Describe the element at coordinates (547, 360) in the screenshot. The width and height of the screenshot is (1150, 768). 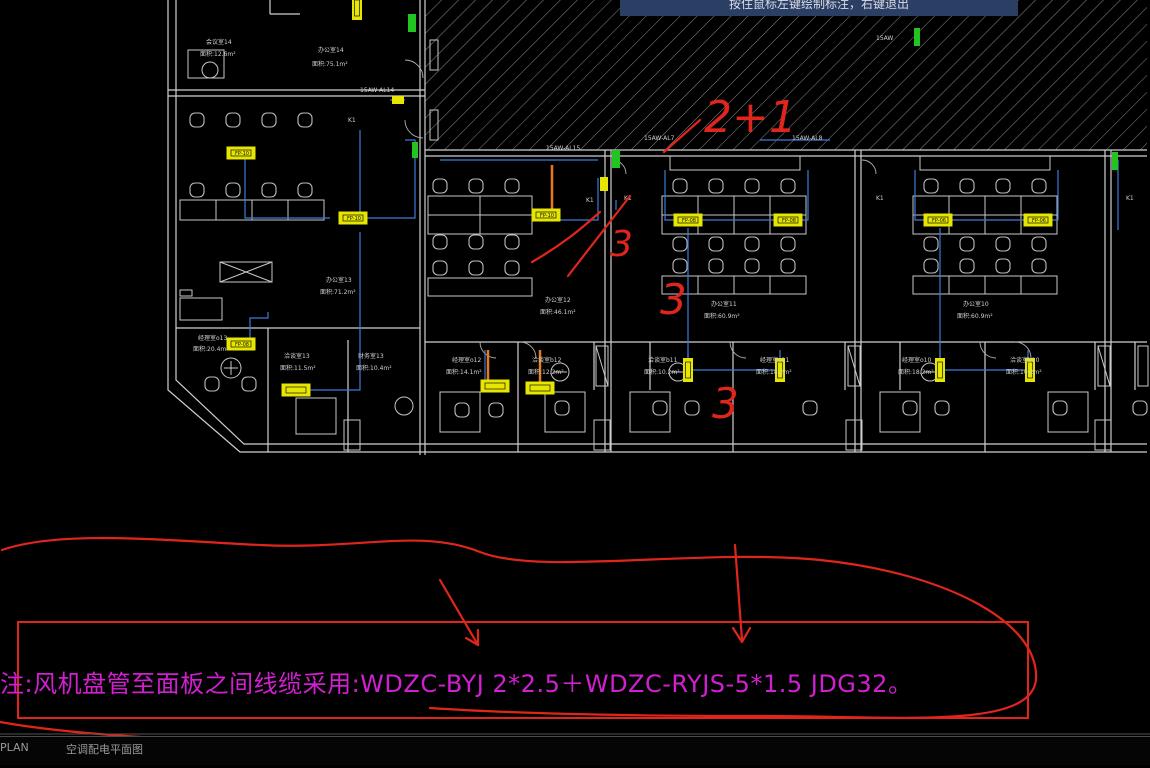
I see `svg-text: 洽谈室b12` at that location.